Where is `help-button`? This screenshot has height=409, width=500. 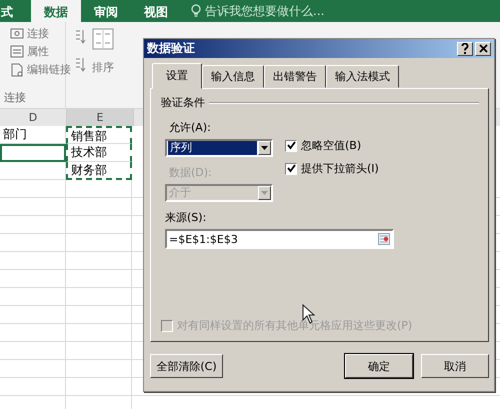 help-button is located at coordinates (465, 49).